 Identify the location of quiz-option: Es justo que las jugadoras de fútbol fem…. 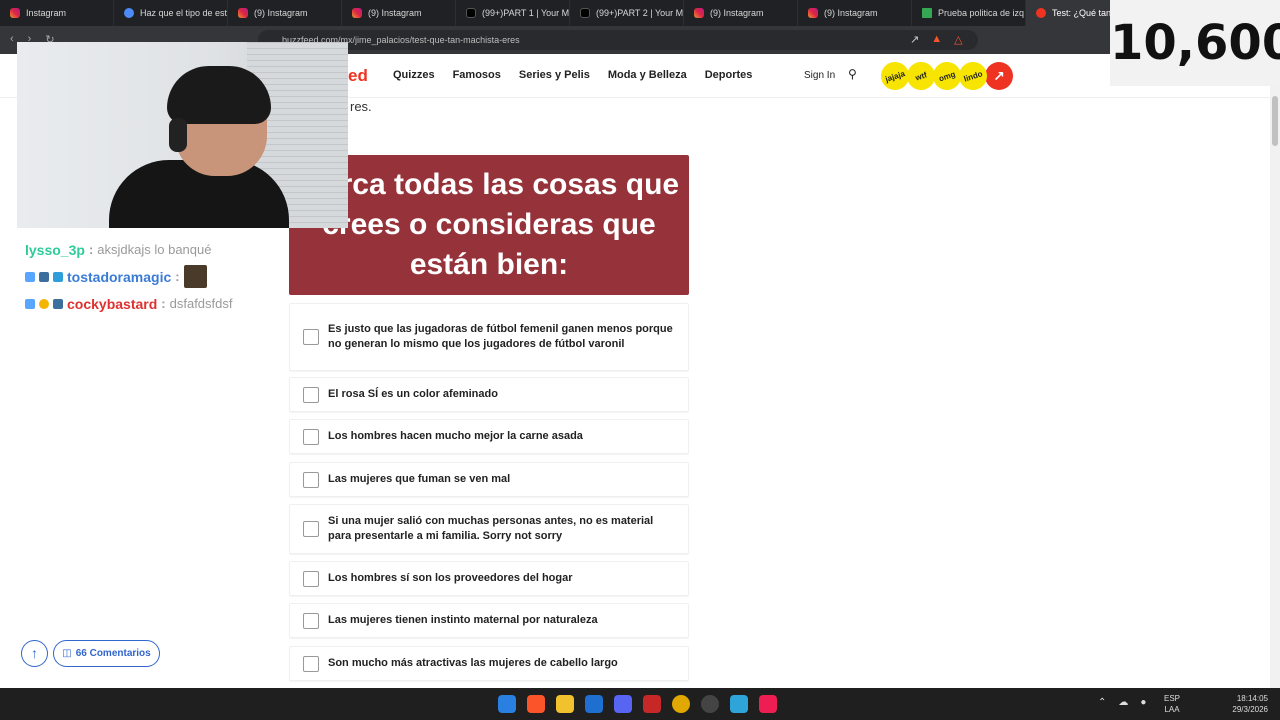
(489, 337).